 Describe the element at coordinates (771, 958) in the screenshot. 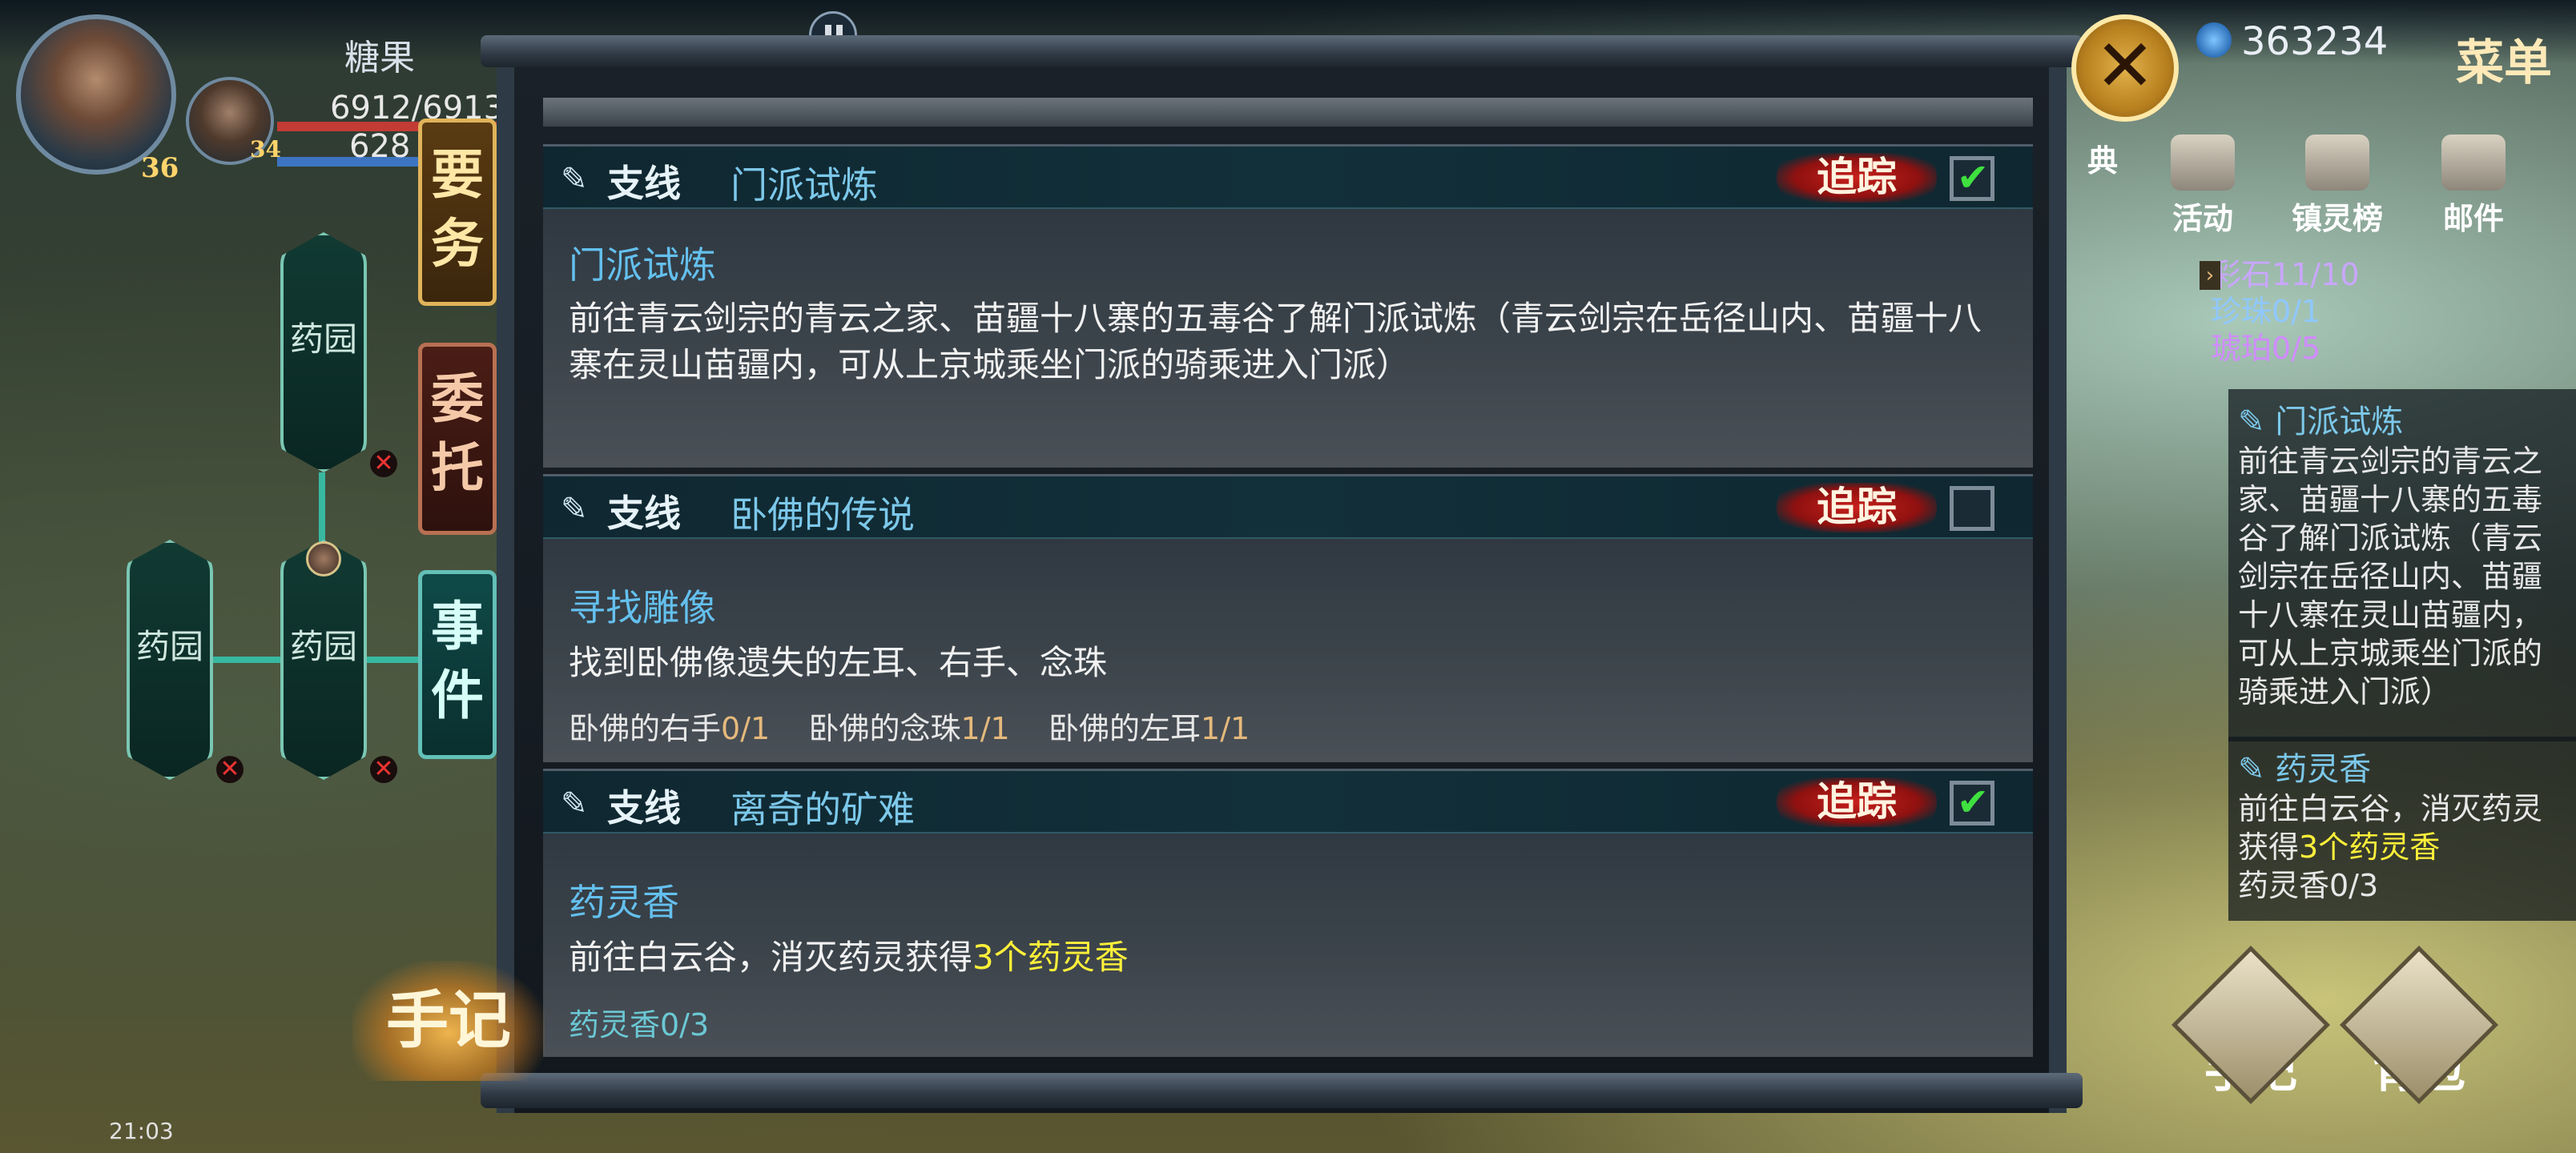

I see `description-text: 前往白云谷，消灭药灵获得` at that location.